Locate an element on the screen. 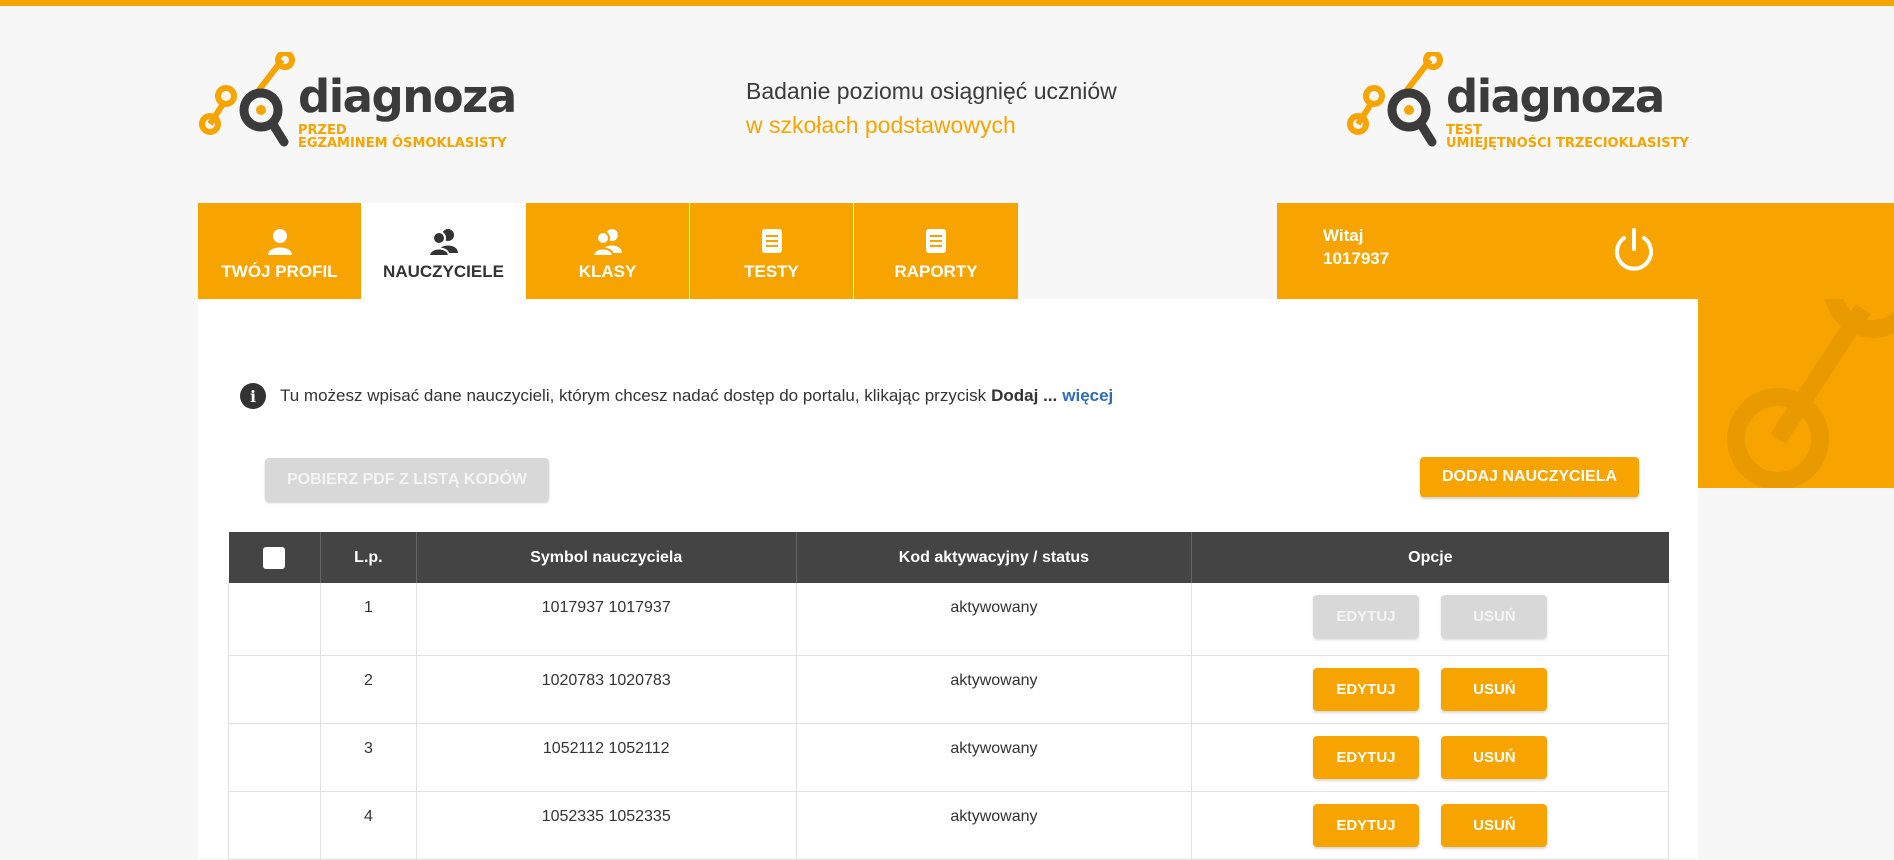  table-row: 1 1017937 1017937 aktywowany EDYTUJ USUŃ is located at coordinates (948, 619).